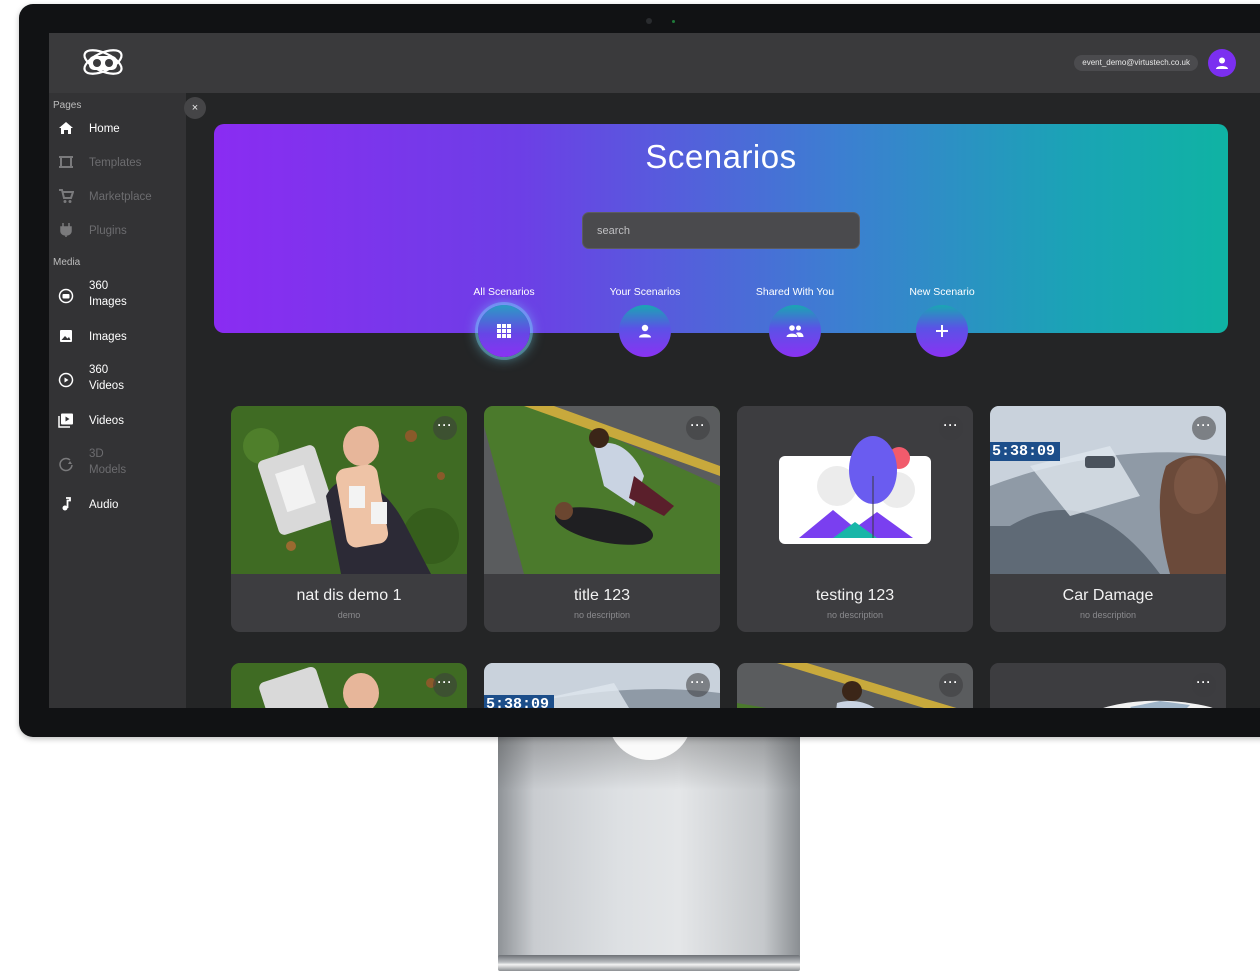  Describe the element at coordinates (1136, 63) in the screenshot. I see `user-email-badge: event_demo@virtustech.co.uk` at that location.